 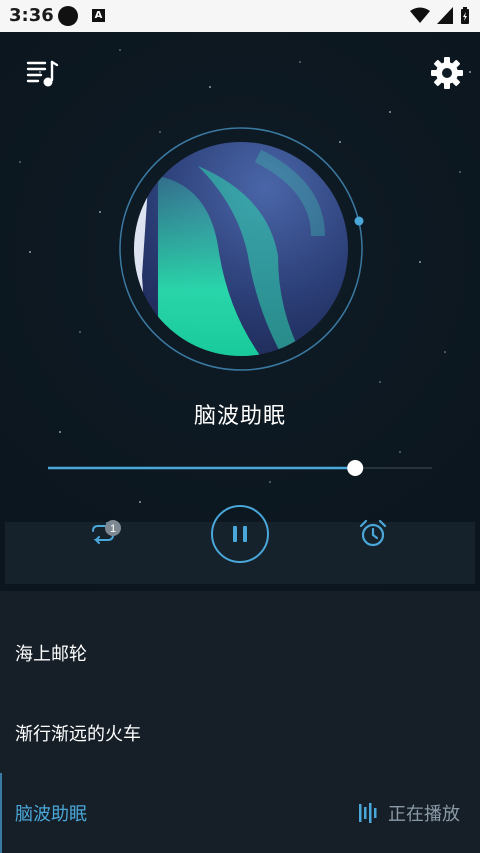 What do you see at coordinates (424, 814) in the screenshot?
I see `now-playing-label: 正在播放` at bounding box center [424, 814].